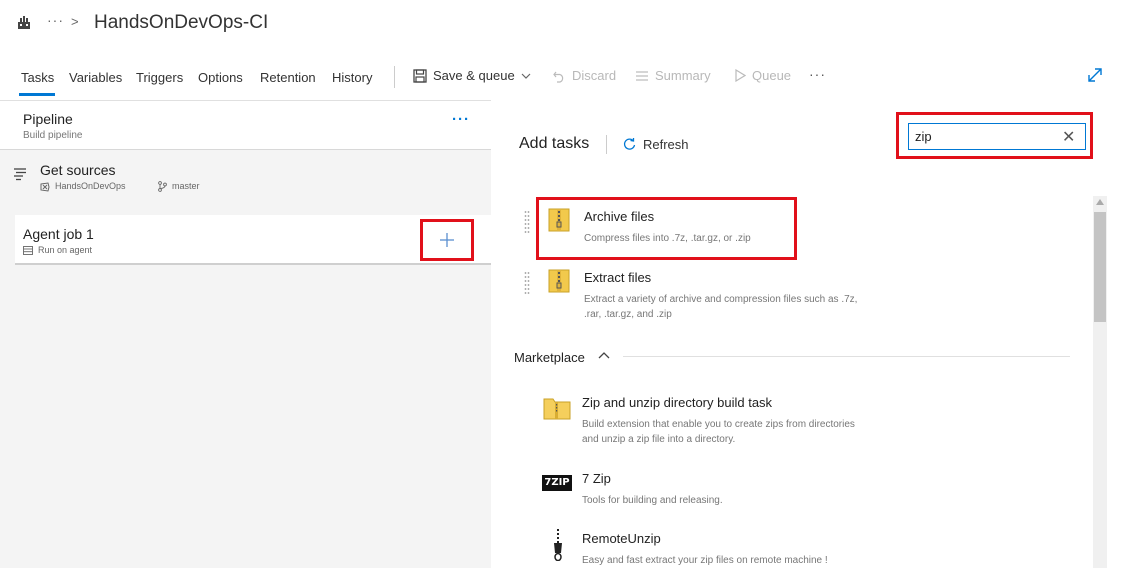  Describe the element at coordinates (677, 402) in the screenshot. I see `task-title: Zip and unzip directory build task` at that location.